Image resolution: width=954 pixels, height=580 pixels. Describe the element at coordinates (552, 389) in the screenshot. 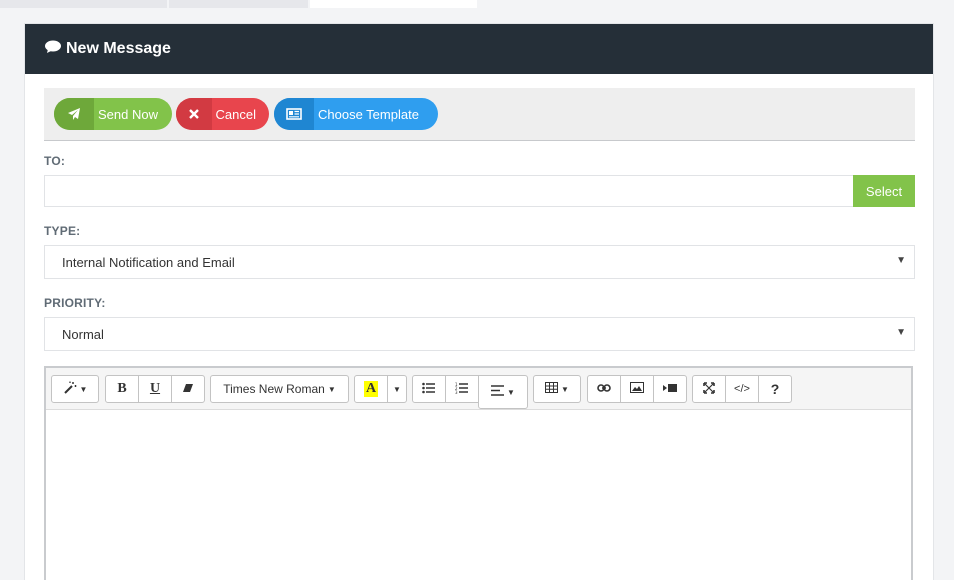

I see `table-grid-icon` at that location.